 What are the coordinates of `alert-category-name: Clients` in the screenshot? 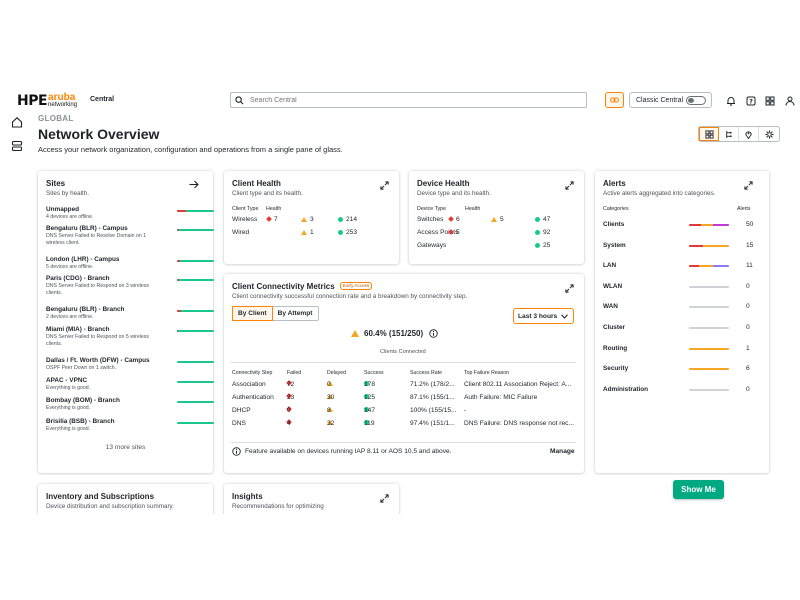 It's located at (614, 224).